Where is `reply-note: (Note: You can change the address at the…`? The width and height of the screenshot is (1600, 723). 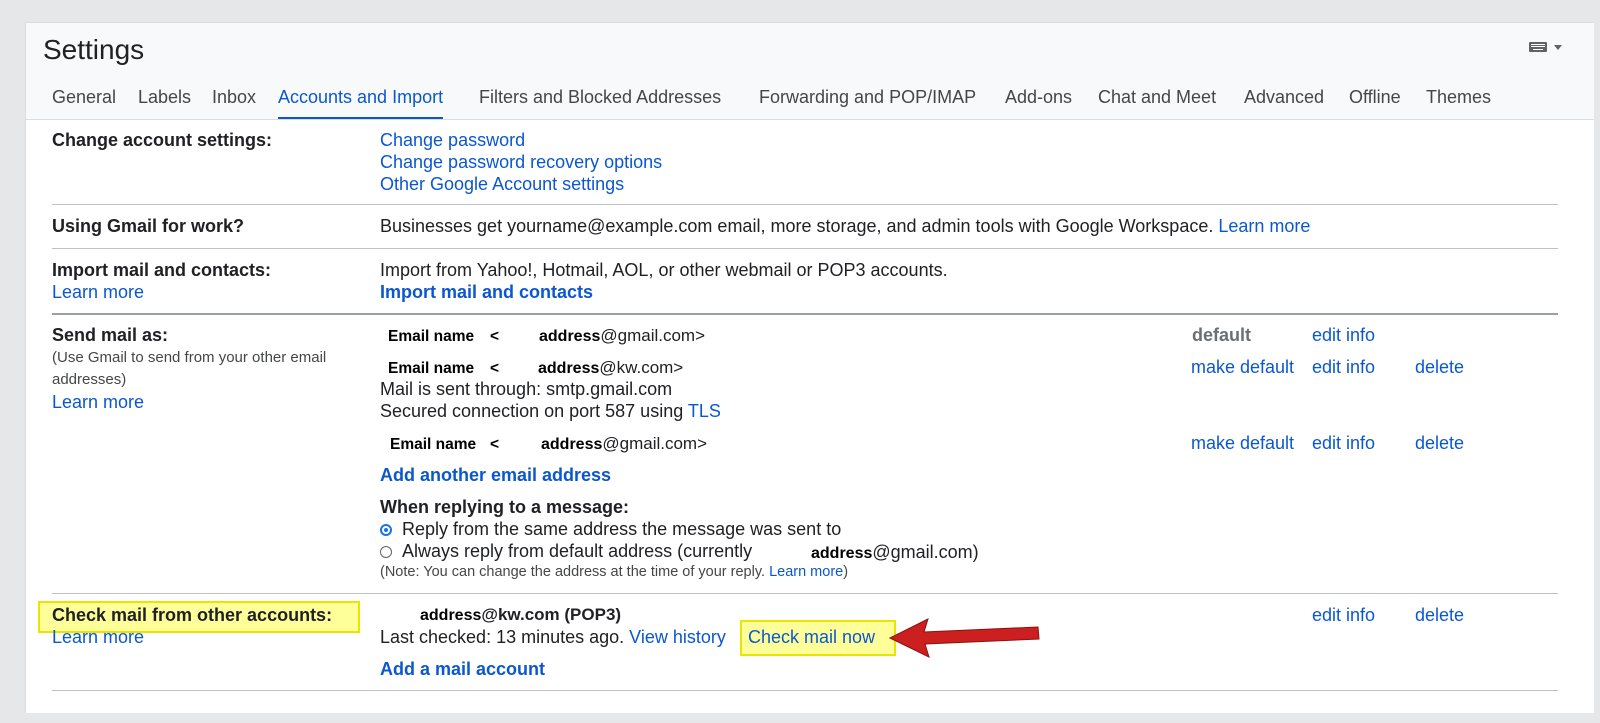 reply-note: (Note: You can change the address at the… is located at coordinates (614, 572).